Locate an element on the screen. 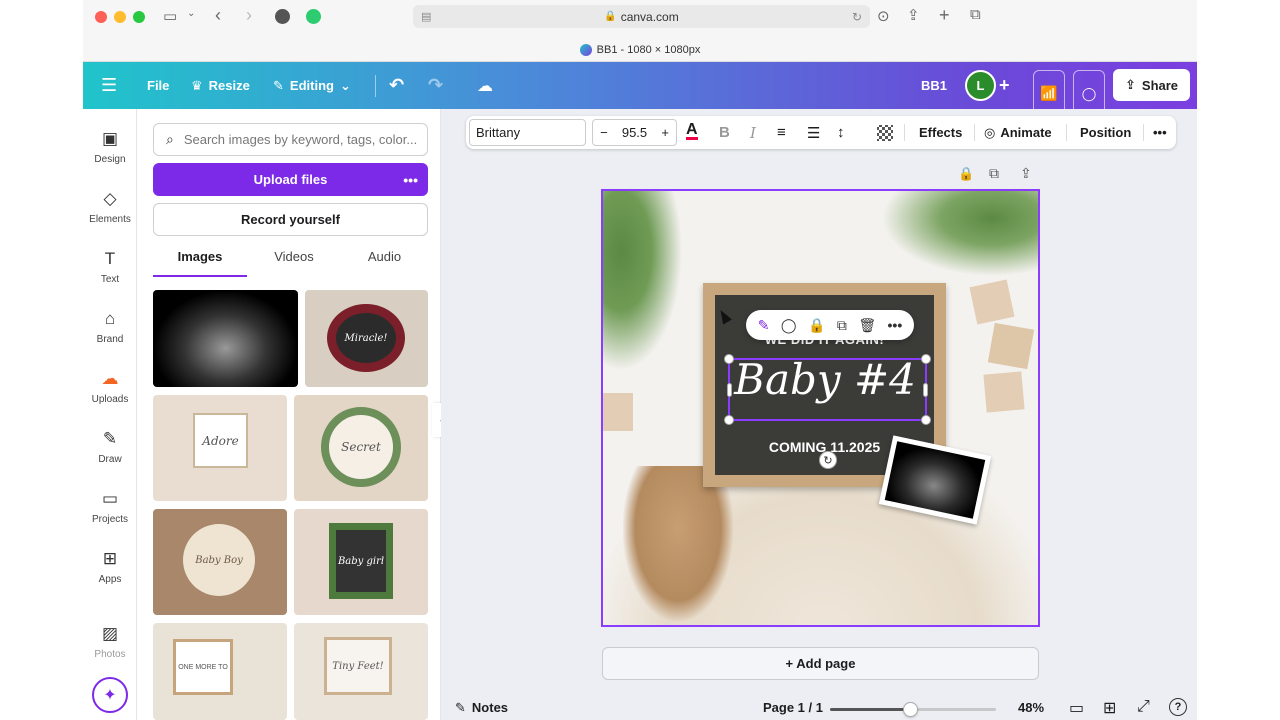 This screenshot has height=720, width=1280. chevron-down-icon: ⌄ is located at coordinates (191, 13).